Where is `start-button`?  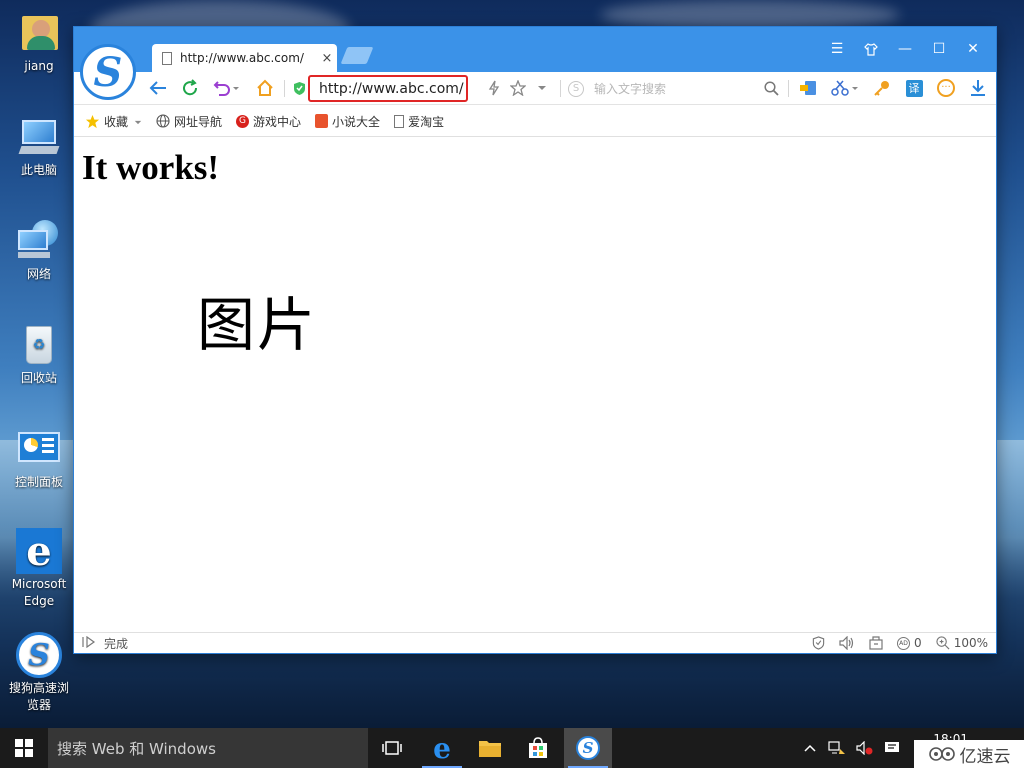
start-button is located at coordinates (24, 748).